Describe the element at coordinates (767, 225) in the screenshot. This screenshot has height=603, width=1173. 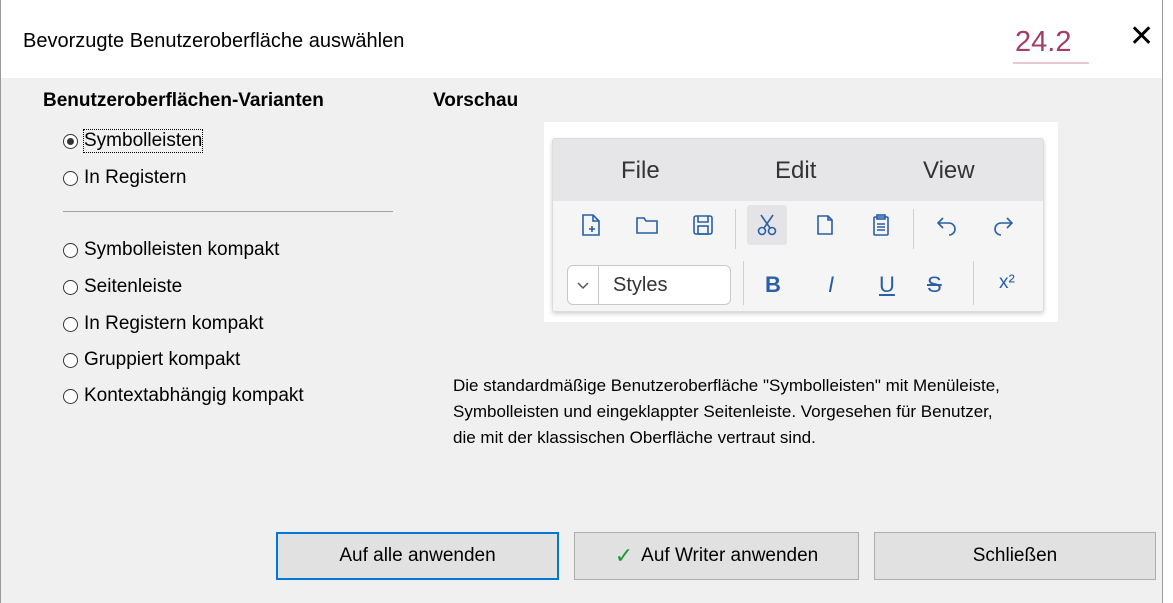
I see `cut-icon` at that location.